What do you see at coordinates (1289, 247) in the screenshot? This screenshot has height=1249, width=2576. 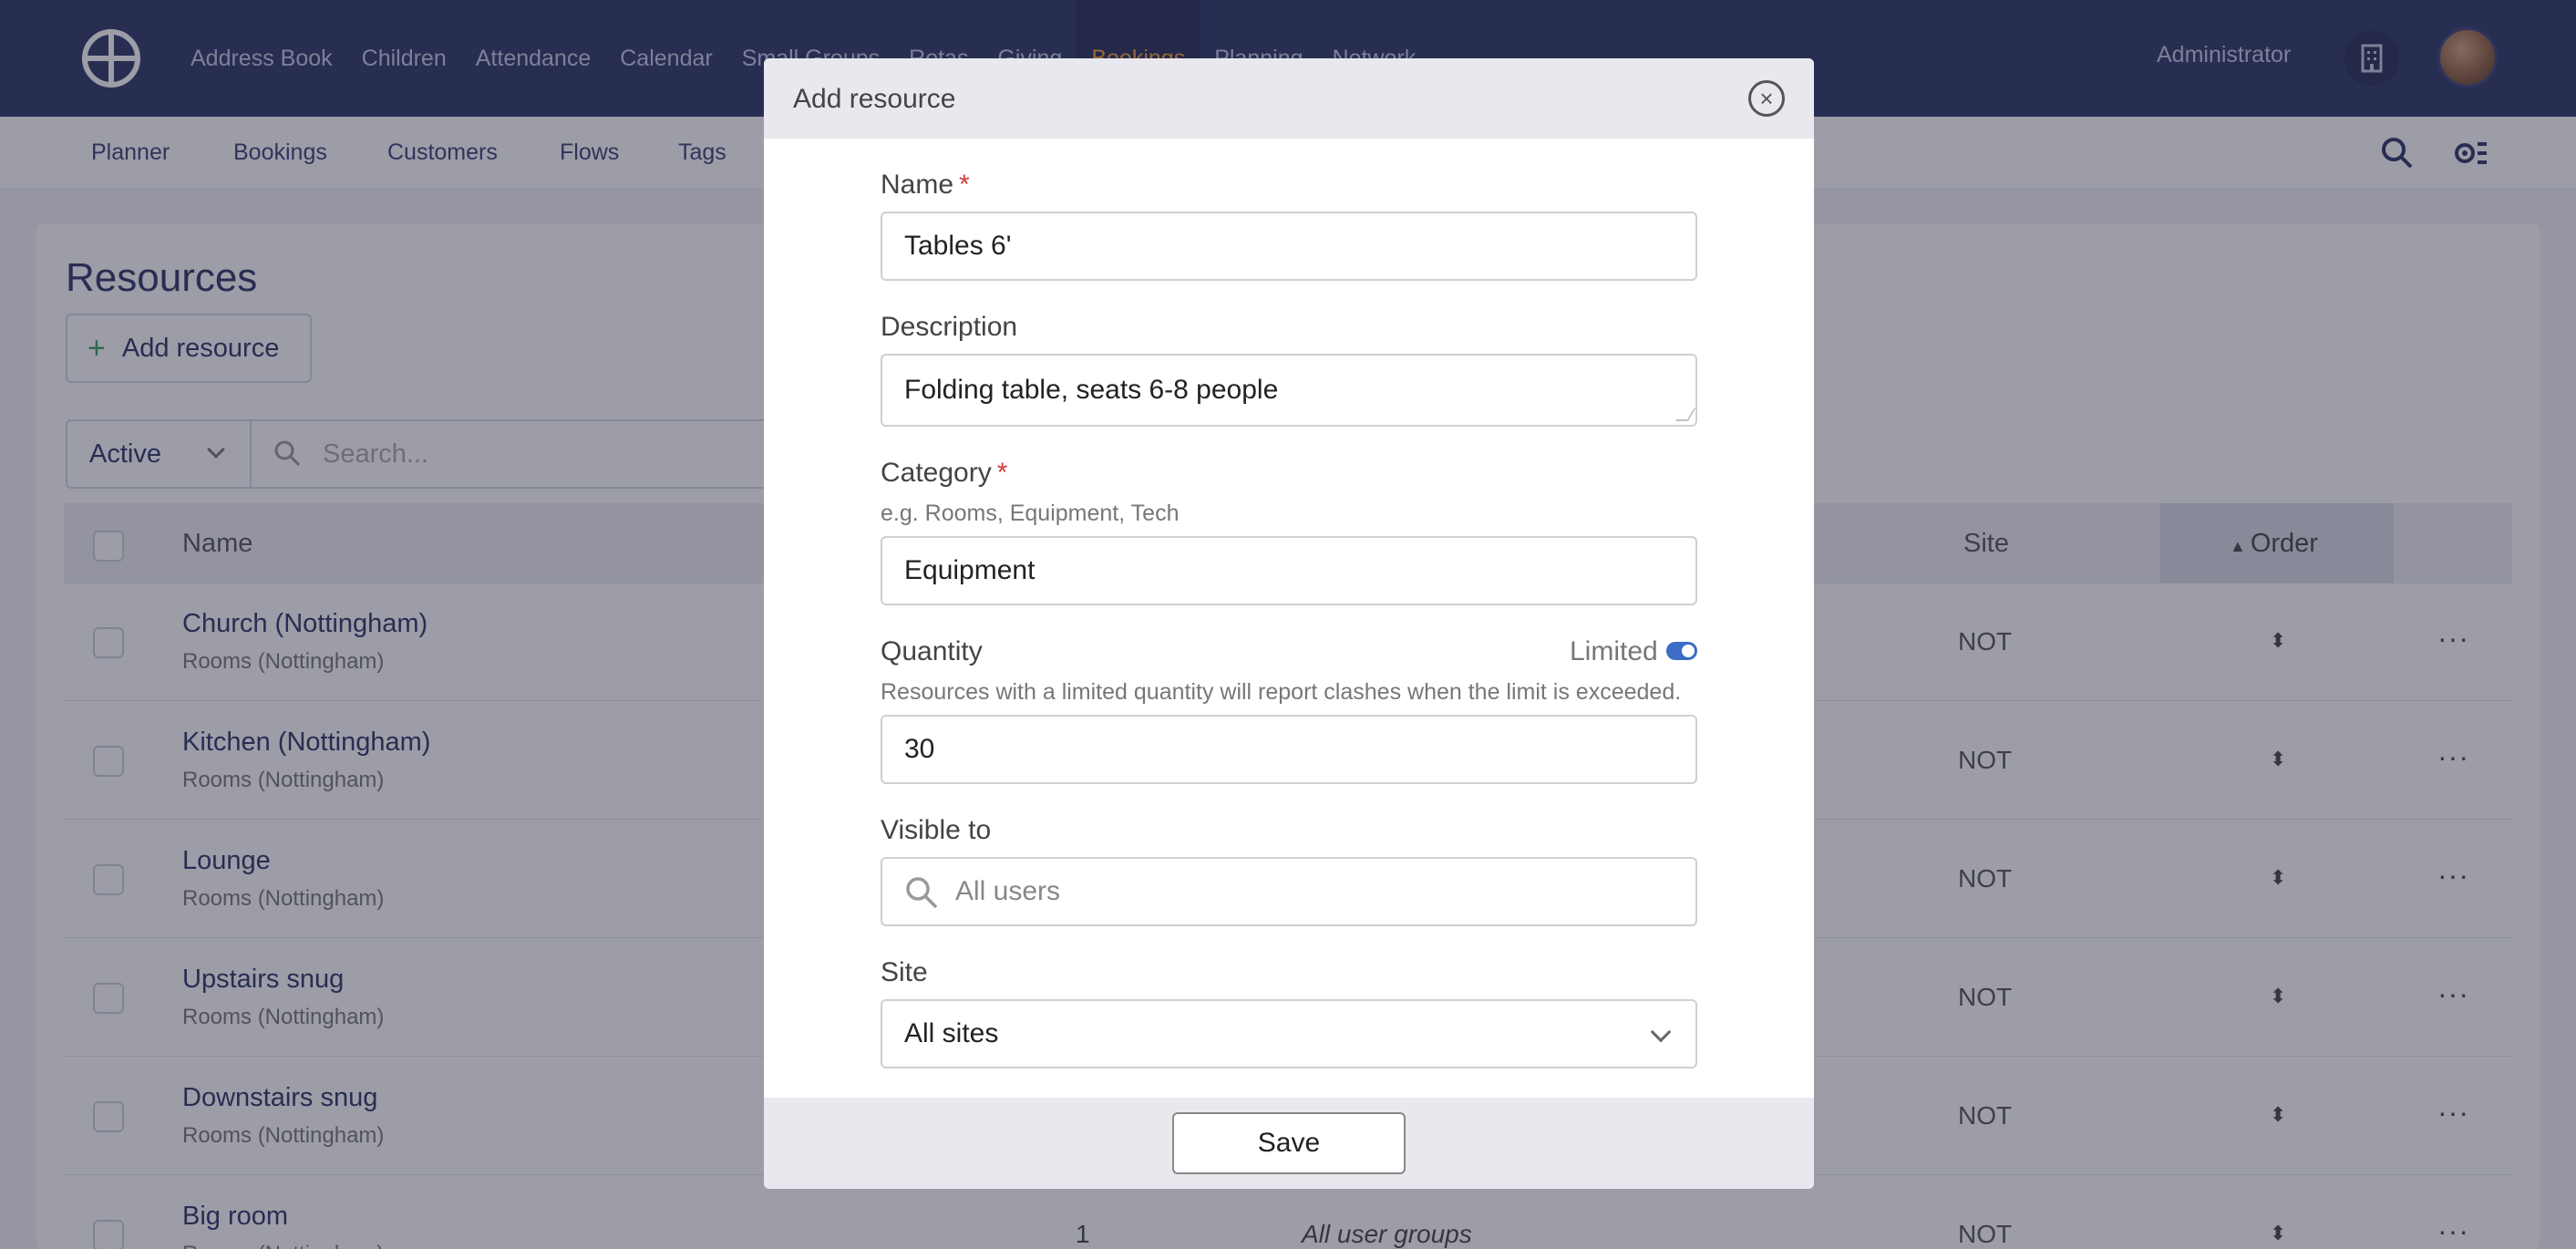 I see `name-field: Tables 6'` at bounding box center [1289, 247].